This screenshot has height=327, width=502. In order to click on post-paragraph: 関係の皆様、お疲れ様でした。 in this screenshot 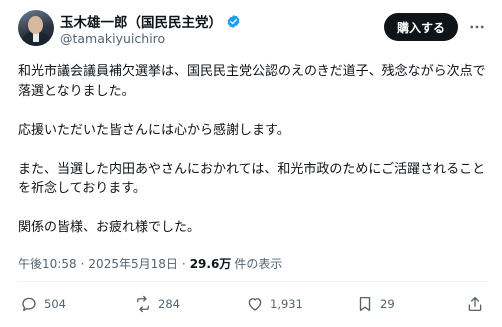, I will do `click(109, 227)`.